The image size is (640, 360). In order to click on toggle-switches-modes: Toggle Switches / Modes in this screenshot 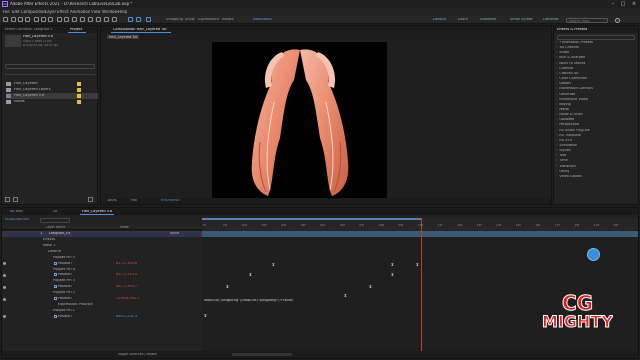, I will do `click(137, 354)`.